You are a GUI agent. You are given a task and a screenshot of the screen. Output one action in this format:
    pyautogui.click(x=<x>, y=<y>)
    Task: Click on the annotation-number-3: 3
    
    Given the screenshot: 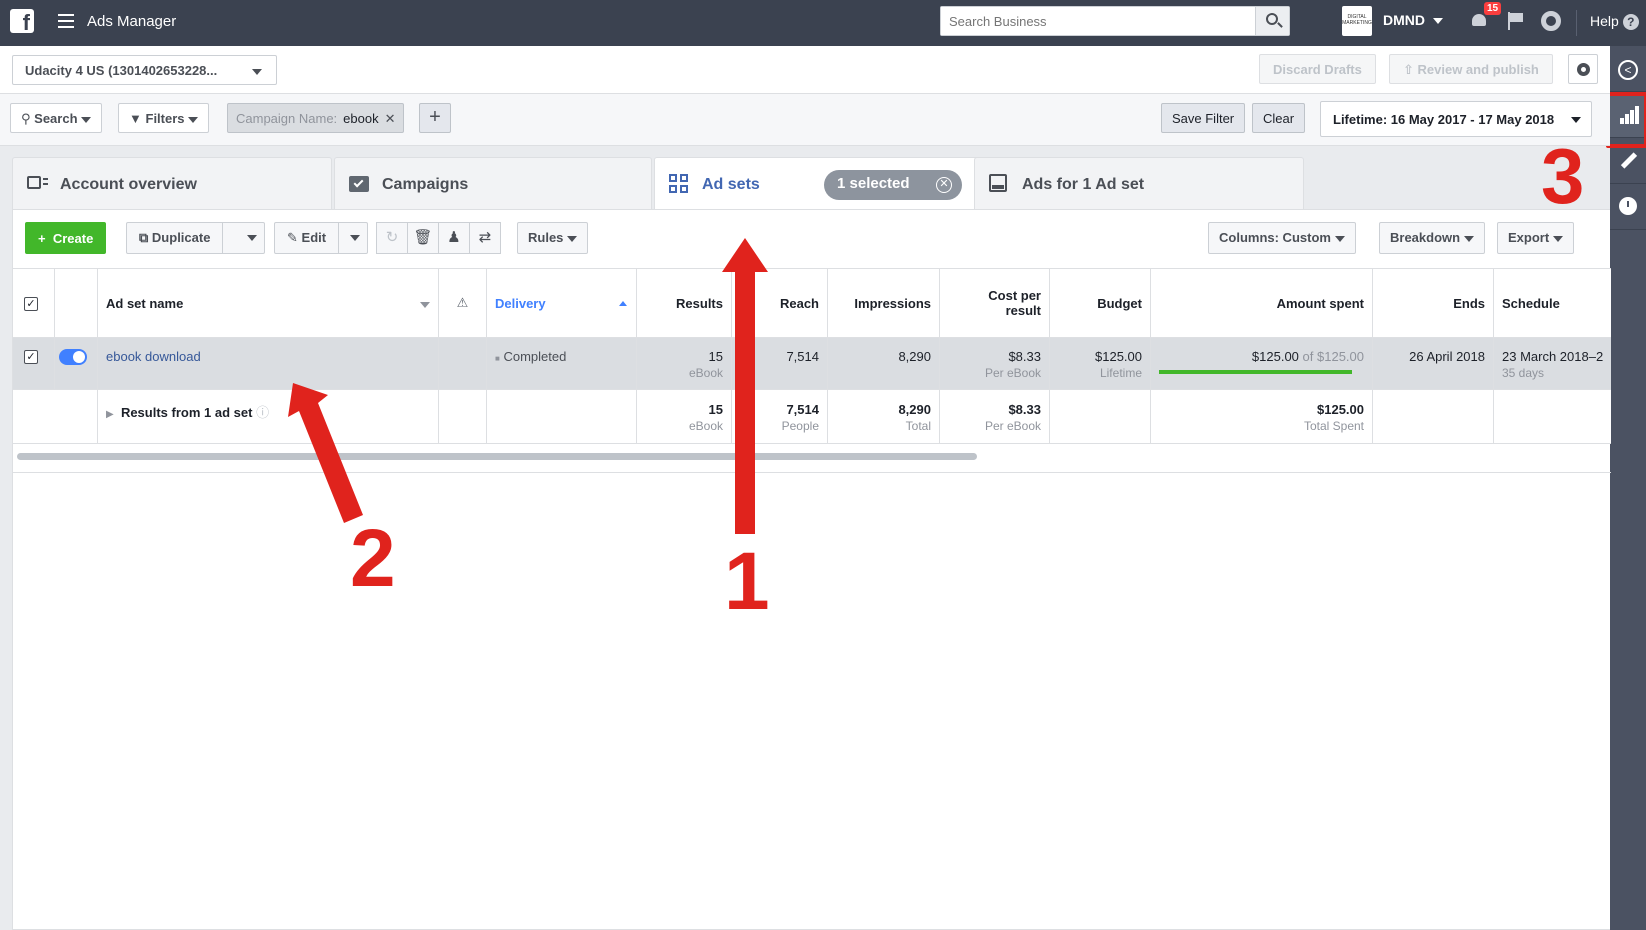 What is the action you would take?
    pyautogui.click(x=1563, y=176)
    